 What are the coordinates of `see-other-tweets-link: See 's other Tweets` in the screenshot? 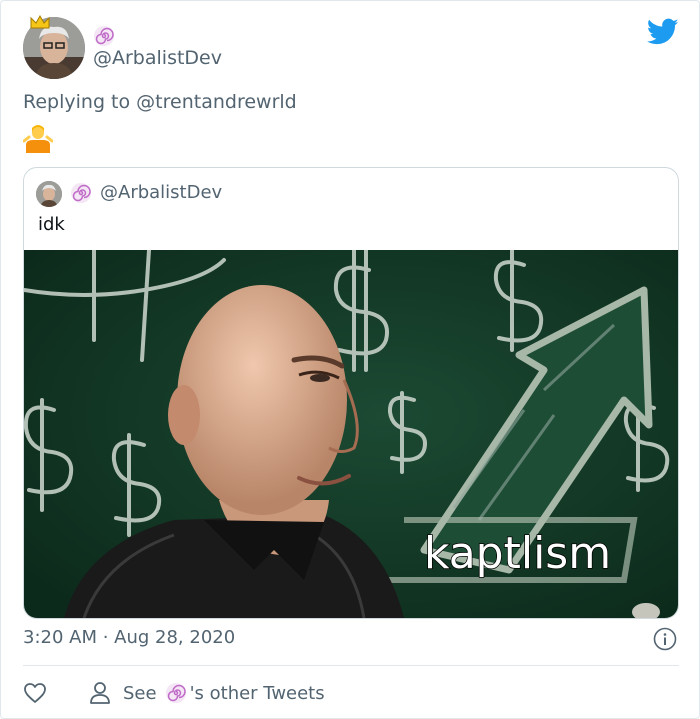 It's located at (207, 693).